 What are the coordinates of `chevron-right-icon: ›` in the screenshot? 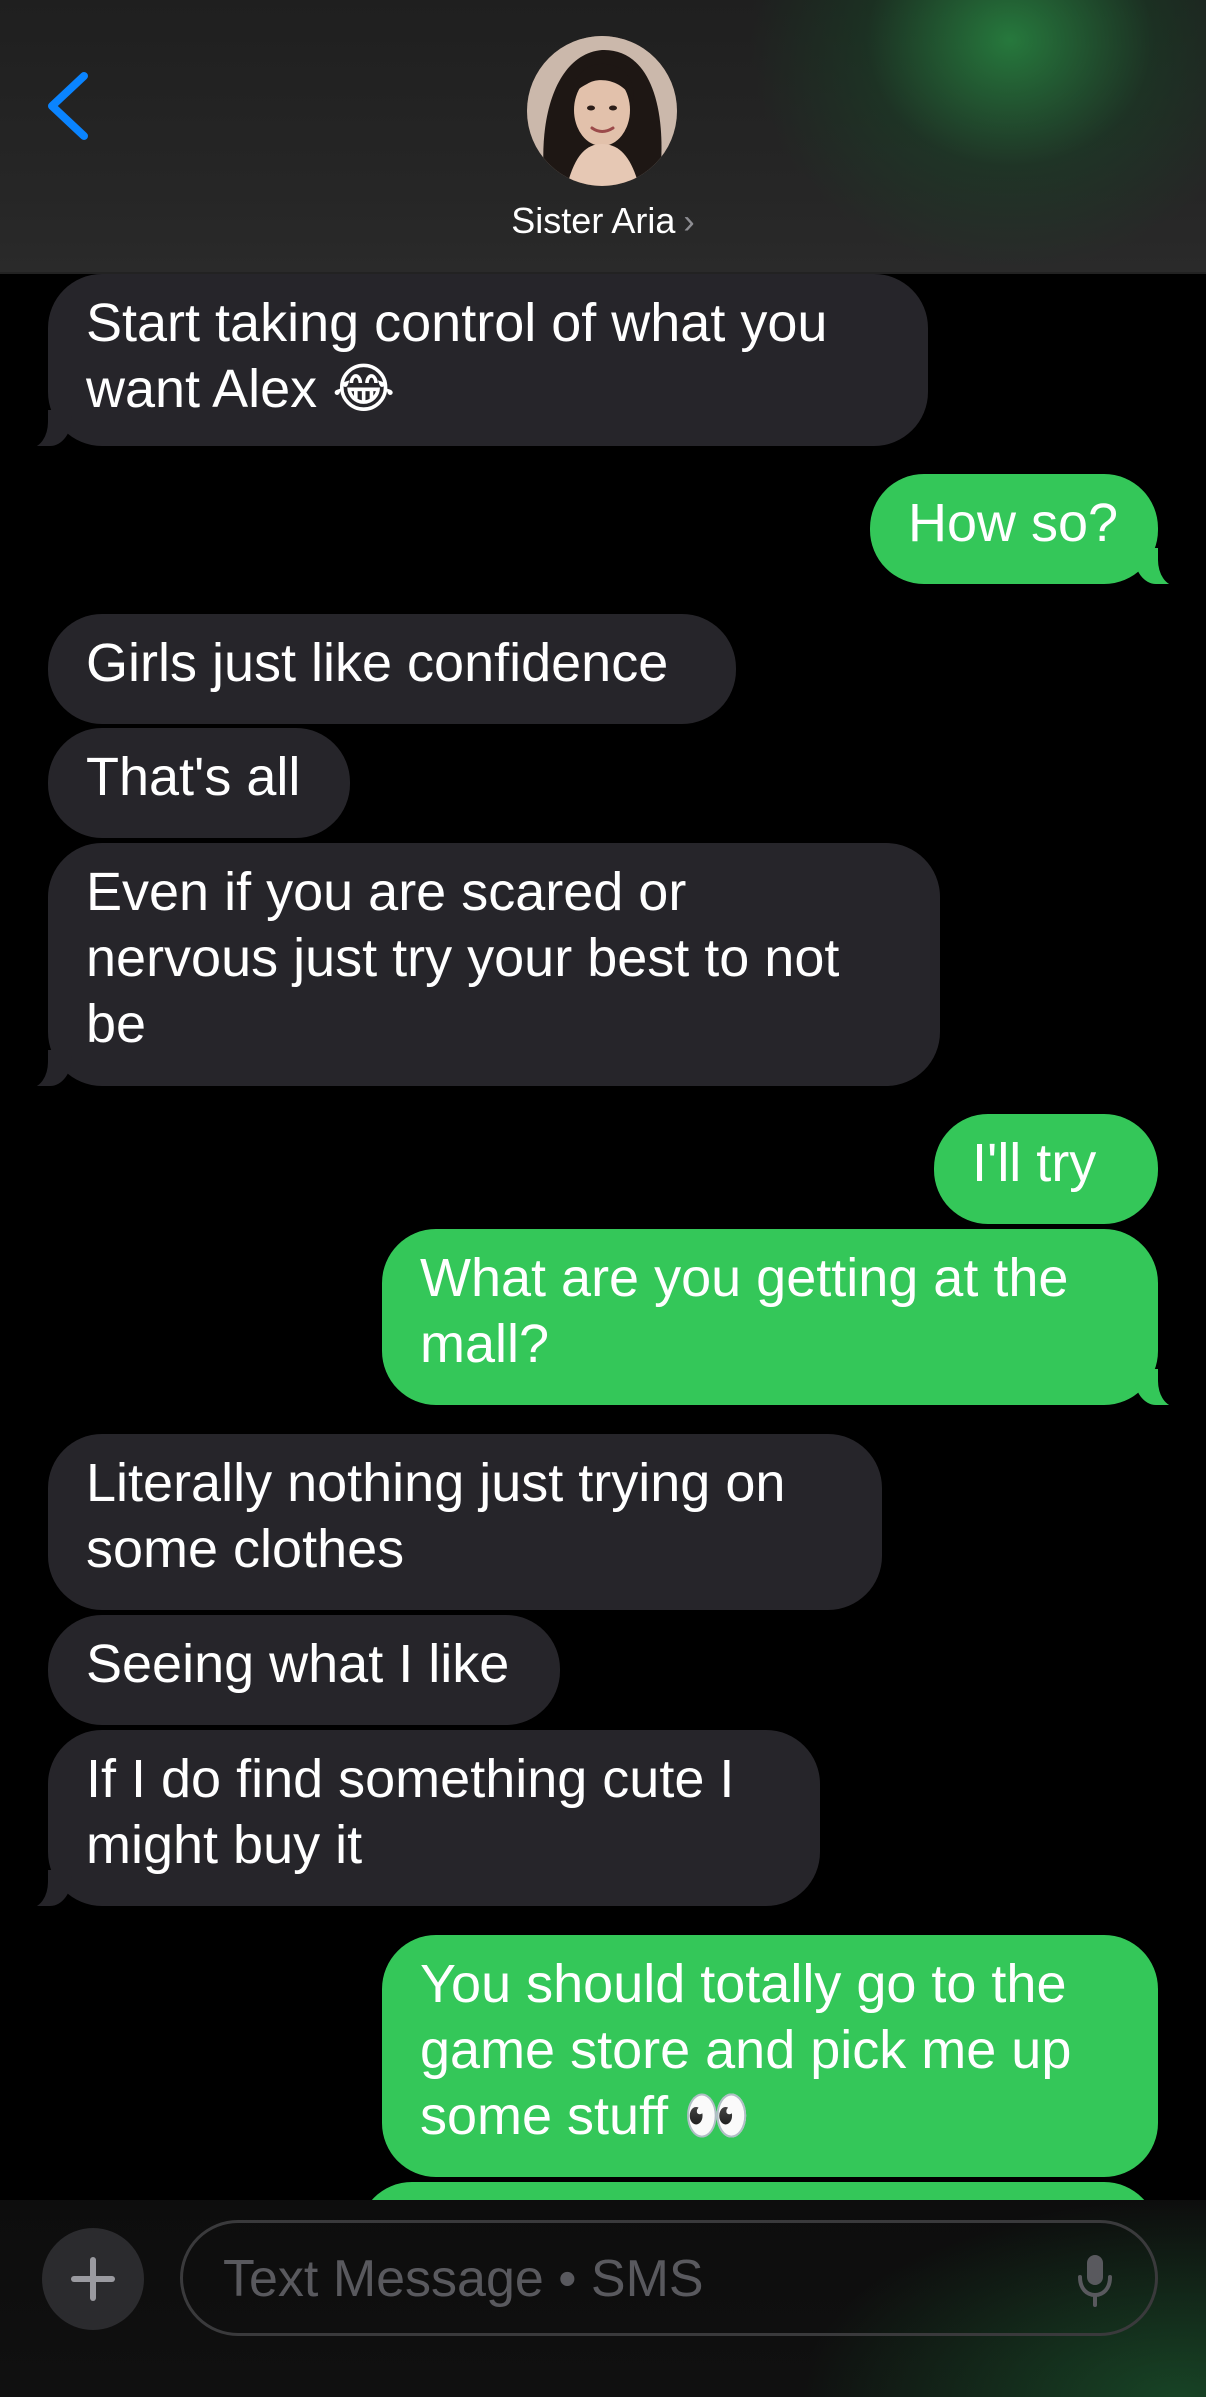 It's located at (689, 222).